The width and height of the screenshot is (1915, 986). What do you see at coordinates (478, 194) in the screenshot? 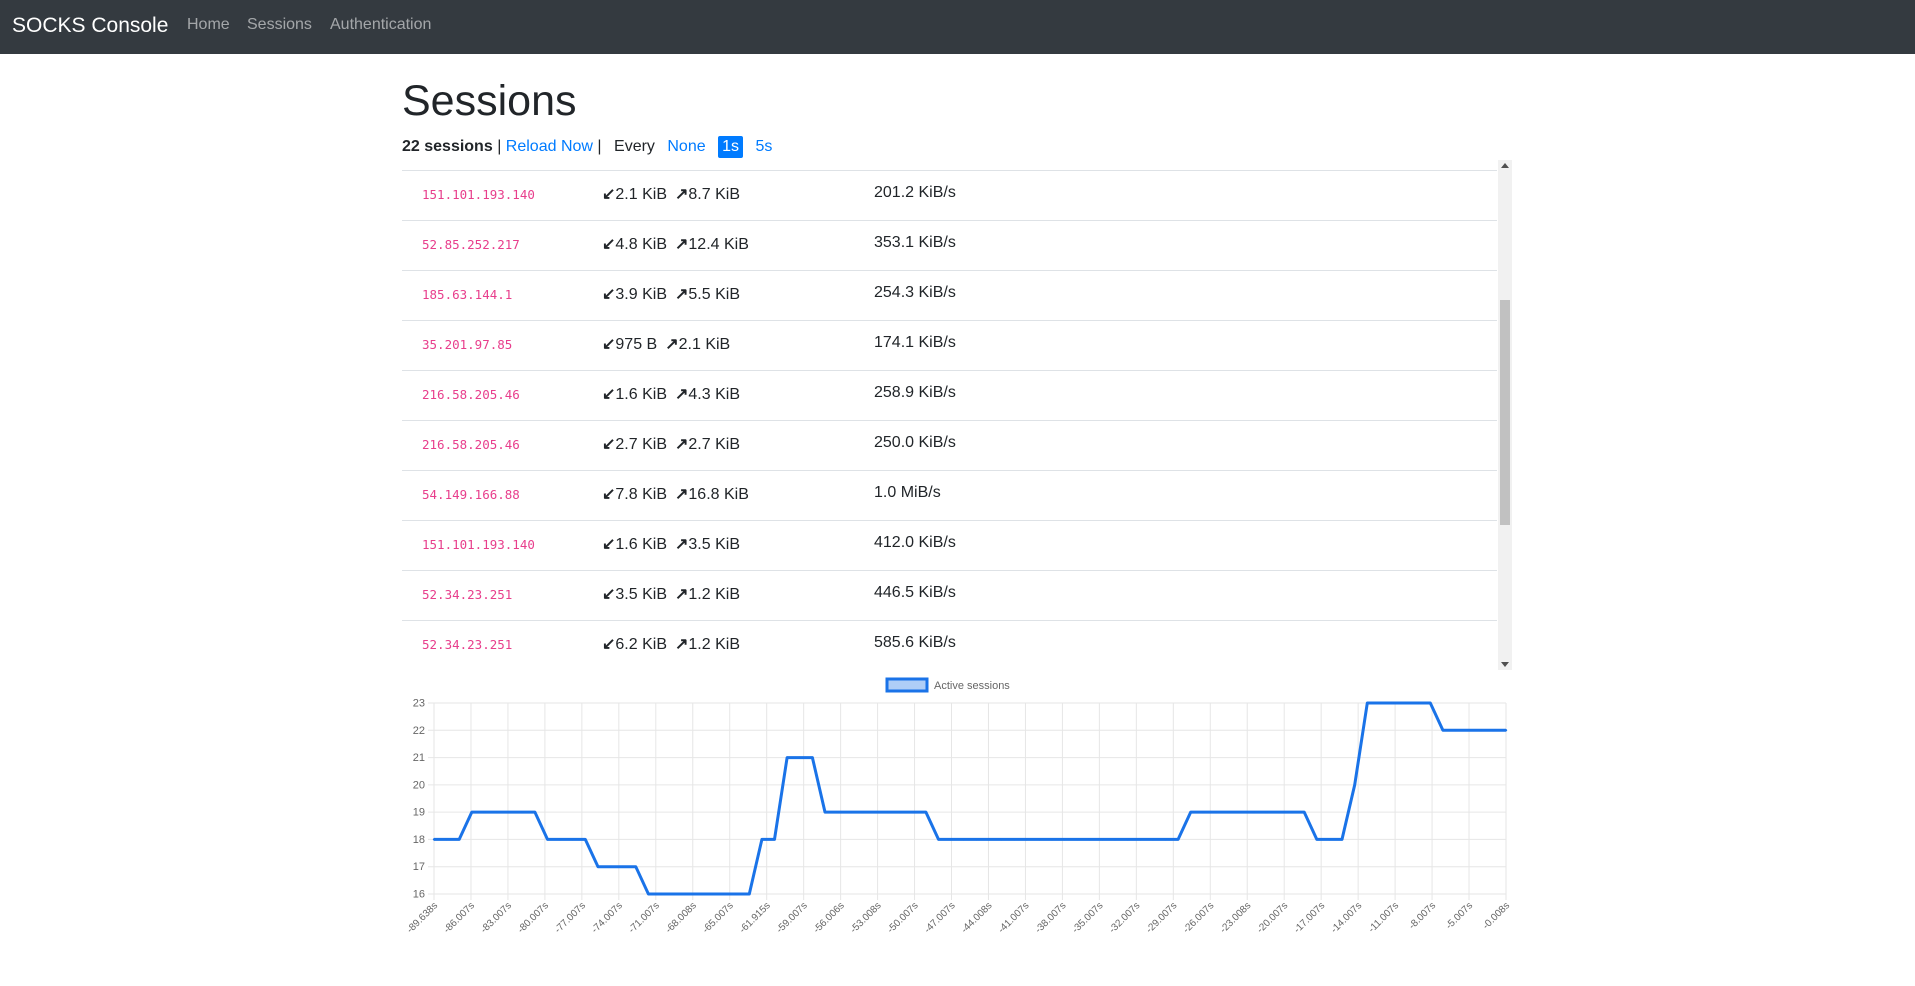
I see `session-ip: 151.101.193.140` at bounding box center [478, 194].